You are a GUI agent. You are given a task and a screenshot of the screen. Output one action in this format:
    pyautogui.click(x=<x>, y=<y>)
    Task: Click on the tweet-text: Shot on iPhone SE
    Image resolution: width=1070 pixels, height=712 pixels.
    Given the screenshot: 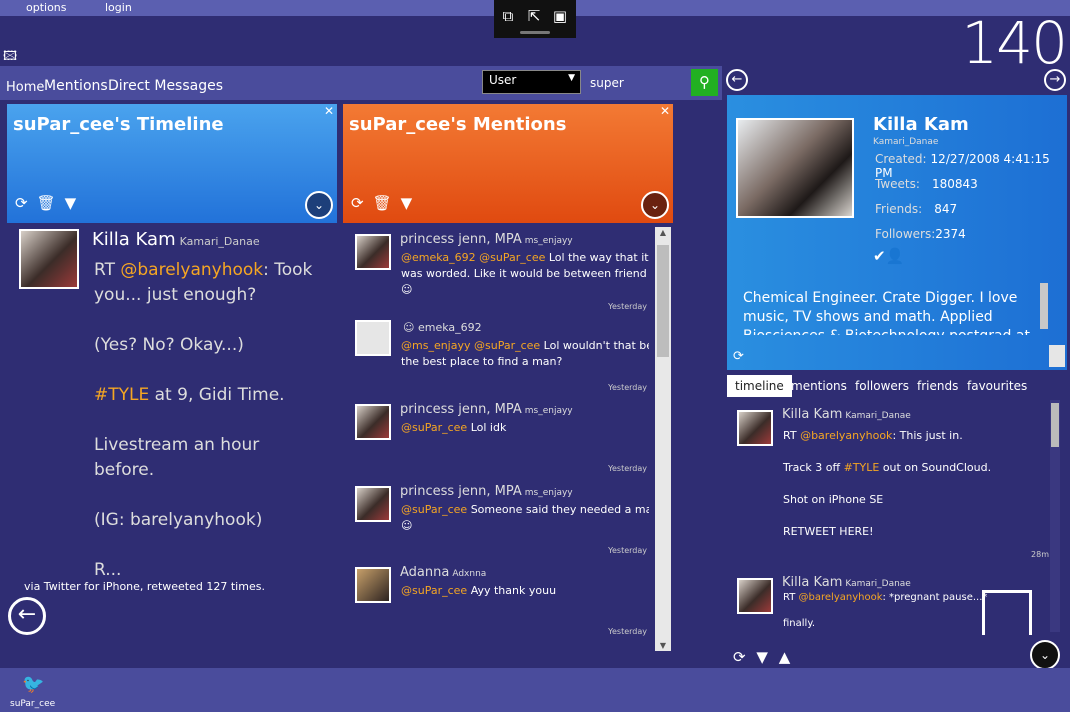 What is the action you would take?
    pyautogui.click(x=833, y=499)
    